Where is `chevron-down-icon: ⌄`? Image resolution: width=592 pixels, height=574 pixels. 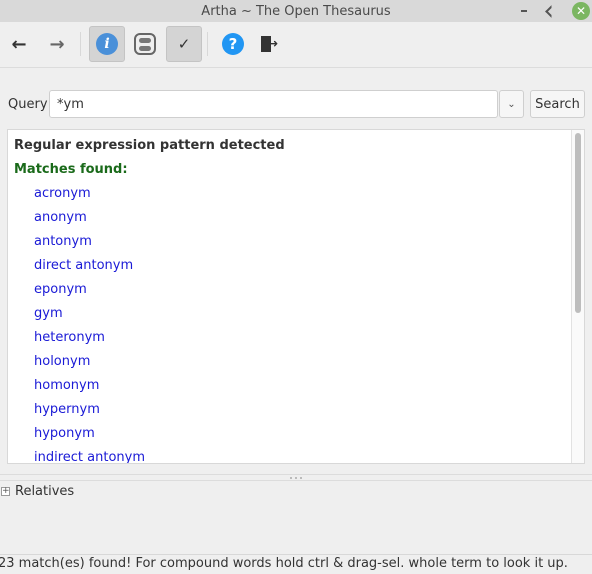 chevron-down-icon: ⌄ is located at coordinates (511, 104).